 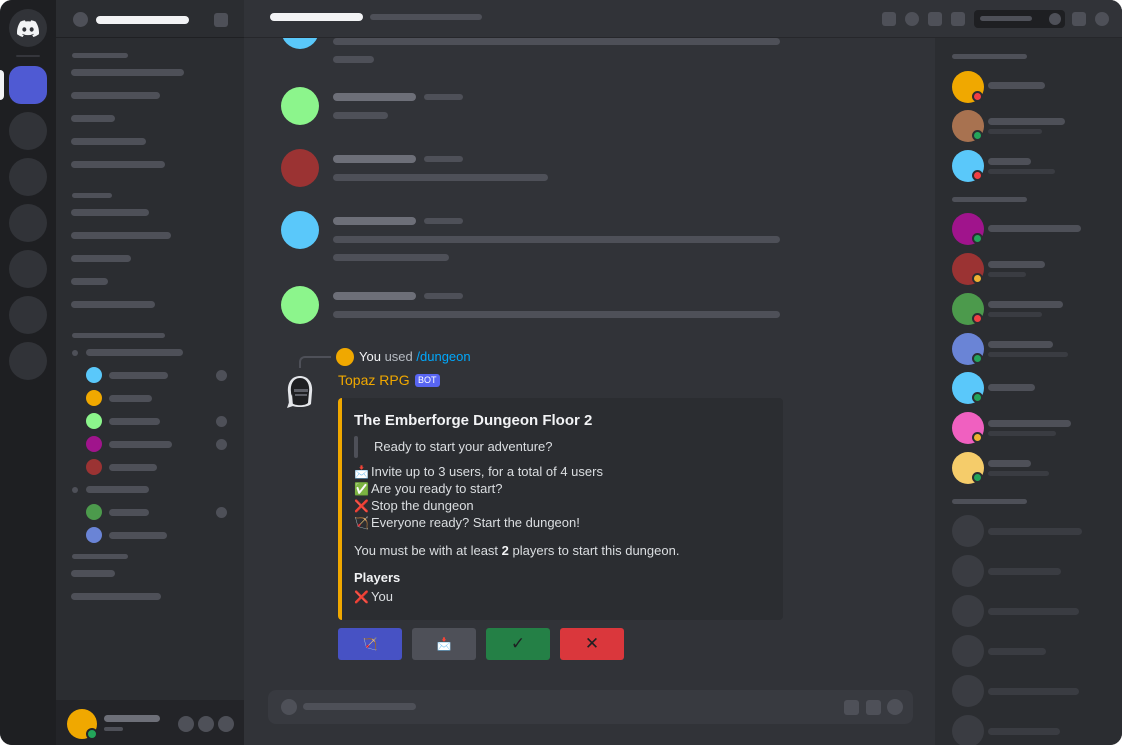 What do you see at coordinates (556, 239) in the screenshot?
I see `message-text-placeholder` at bounding box center [556, 239].